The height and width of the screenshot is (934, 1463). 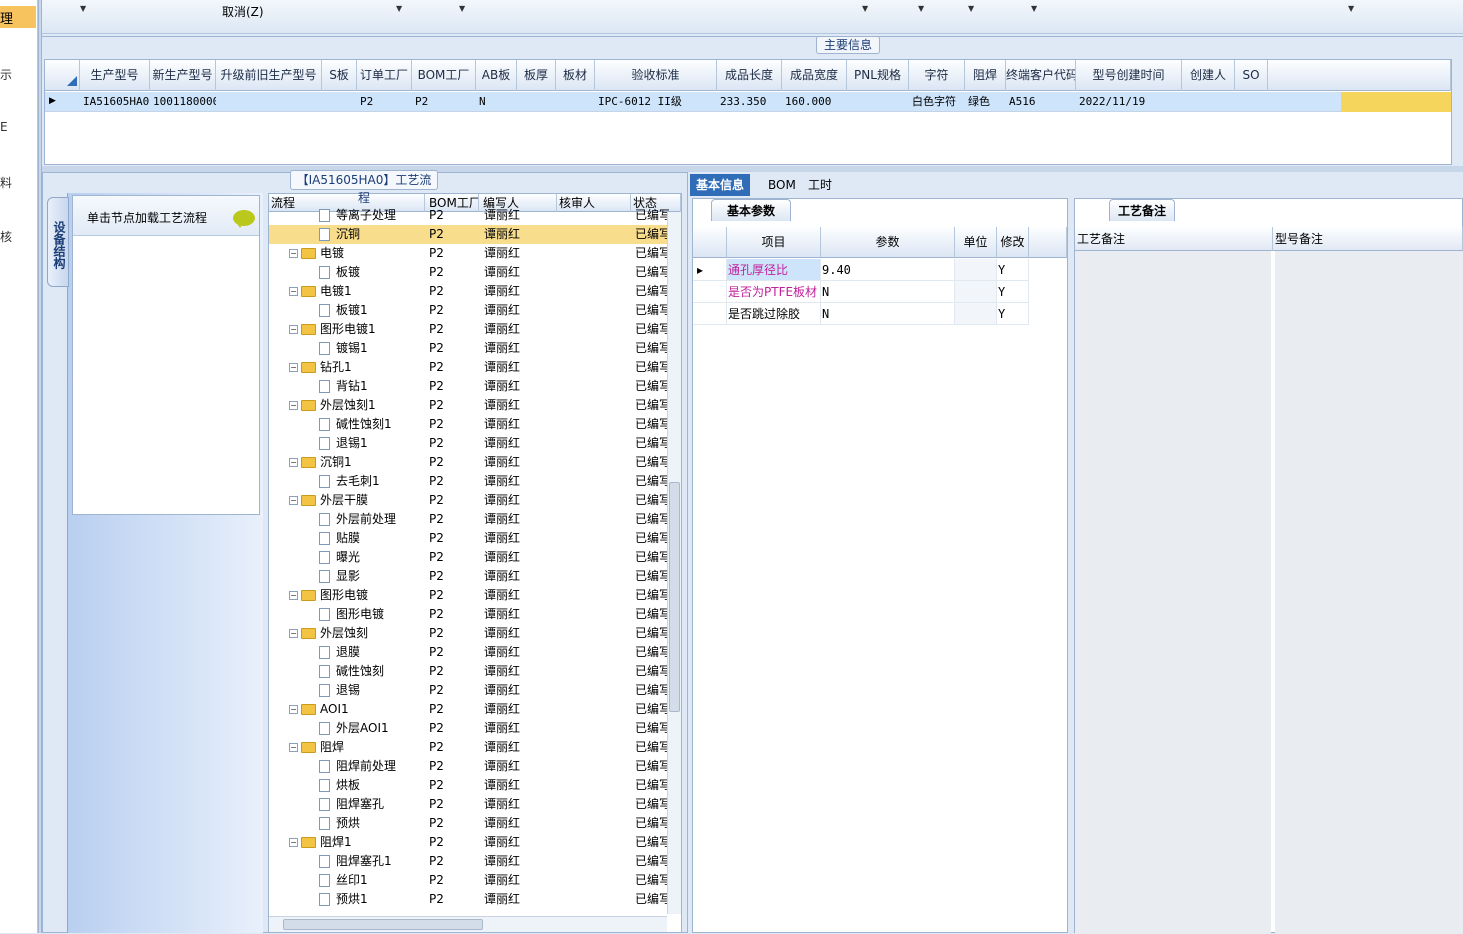 What do you see at coordinates (469, 405) in the screenshot?
I see `tree-node: − 外层蚀刻1 P2 谭丽红 已编写` at bounding box center [469, 405].